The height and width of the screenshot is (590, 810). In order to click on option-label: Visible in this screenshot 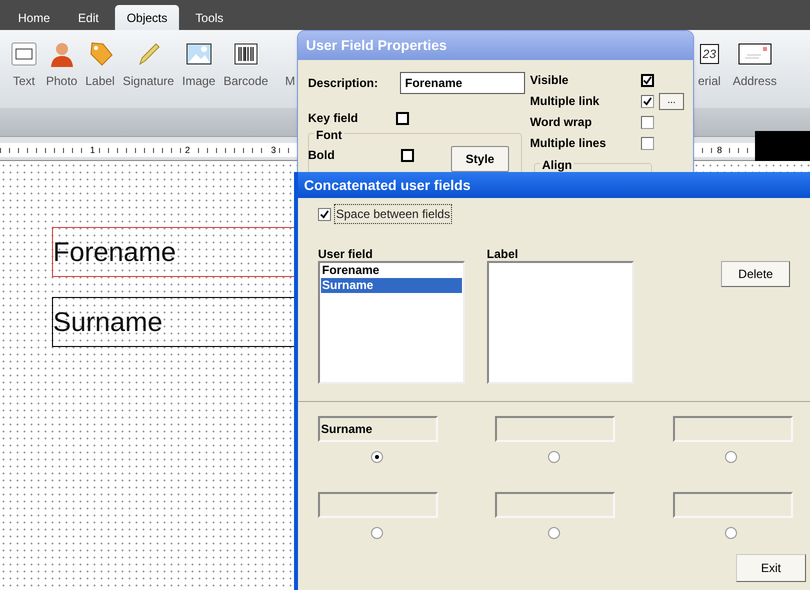, I will do `click(550, 80)`.